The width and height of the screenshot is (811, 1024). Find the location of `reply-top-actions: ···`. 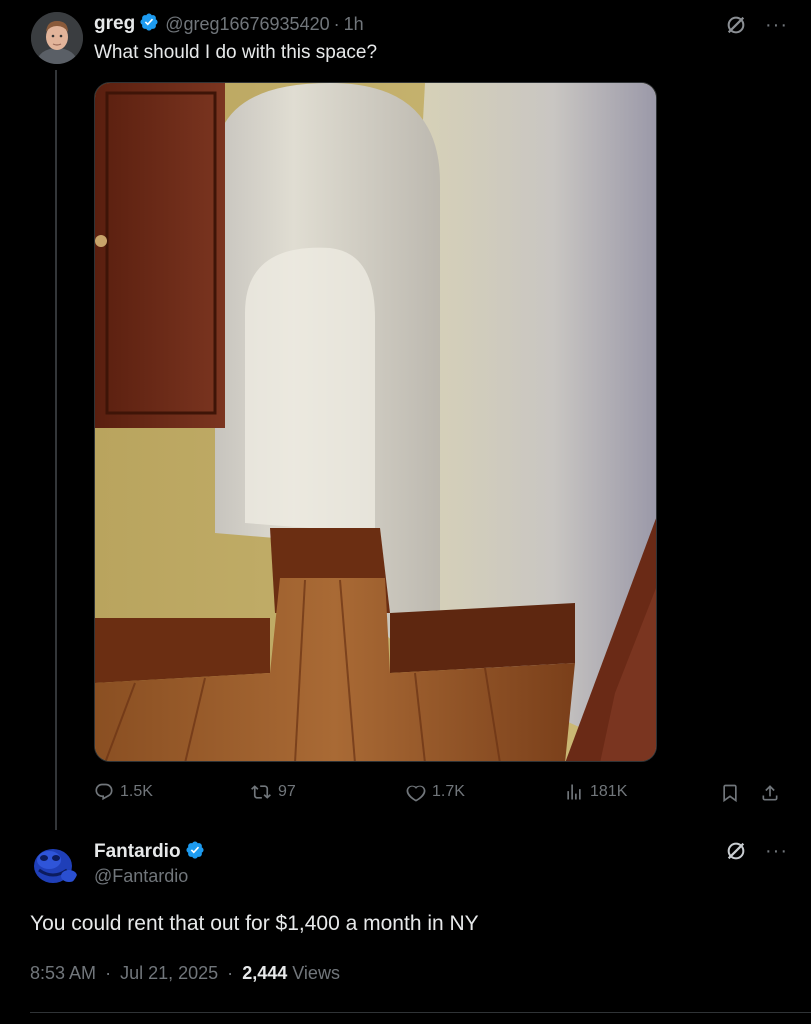

reply-top-actions: ··· is located at coordinates (756, 851).